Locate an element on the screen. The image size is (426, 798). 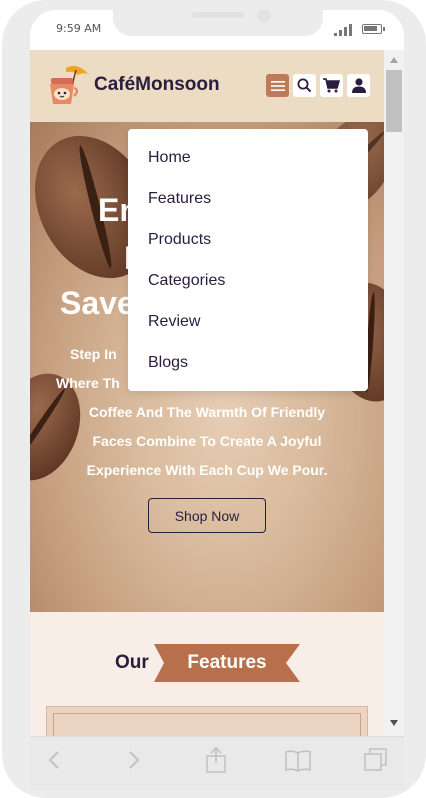
nav-item-review: Review is located at coordinates (248, 321).